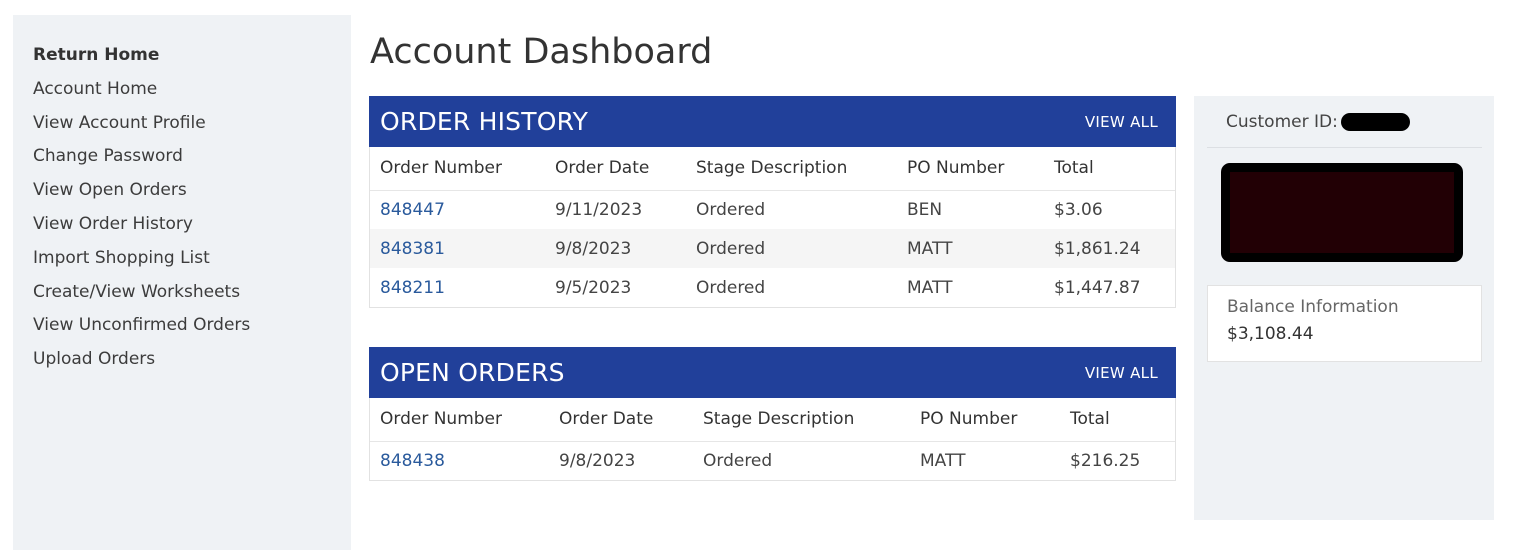  What do you see at coordinates (599, 209) in the screenshot?
I see `order-date-cell: 9/11/2023` at bounding box center [599, 209].